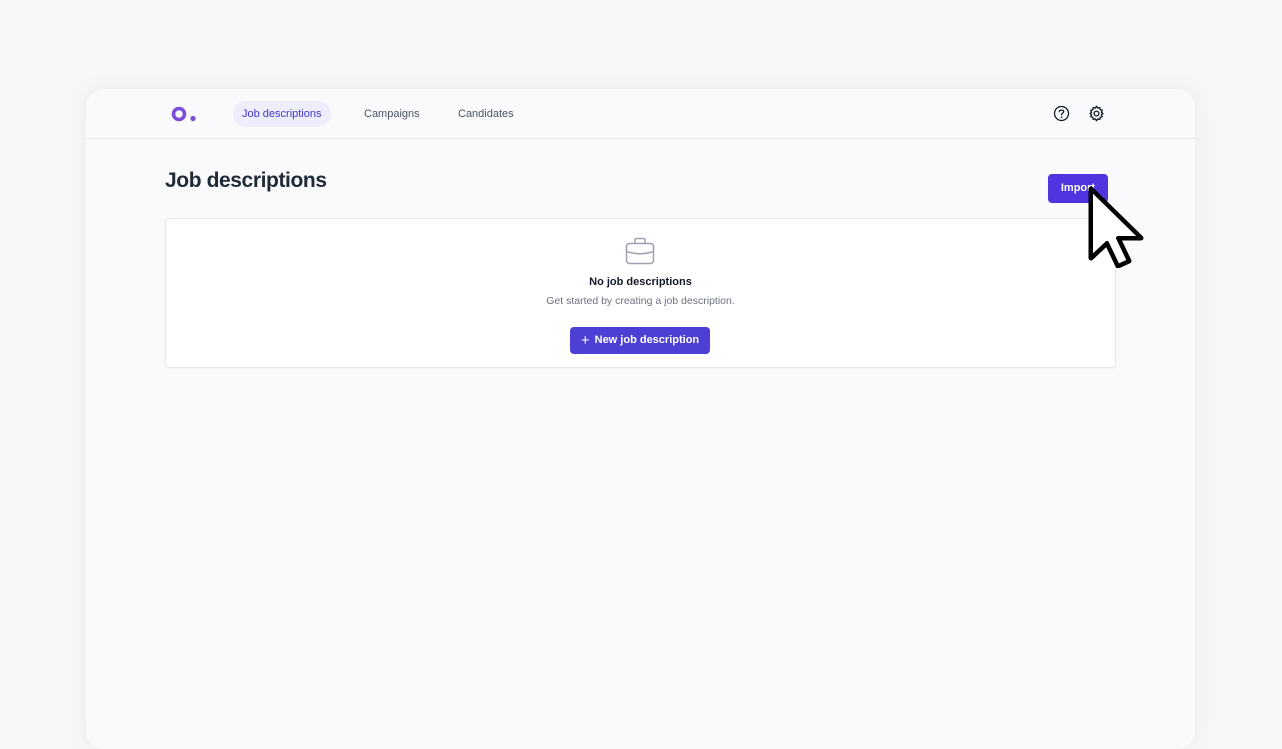 The height and width of the screenshot is (749, 1282). What do you see at coordinates (392, 114) in the screenshot?
I see `nav-campaigns: Campaigns` at bounding box center [392, 114].